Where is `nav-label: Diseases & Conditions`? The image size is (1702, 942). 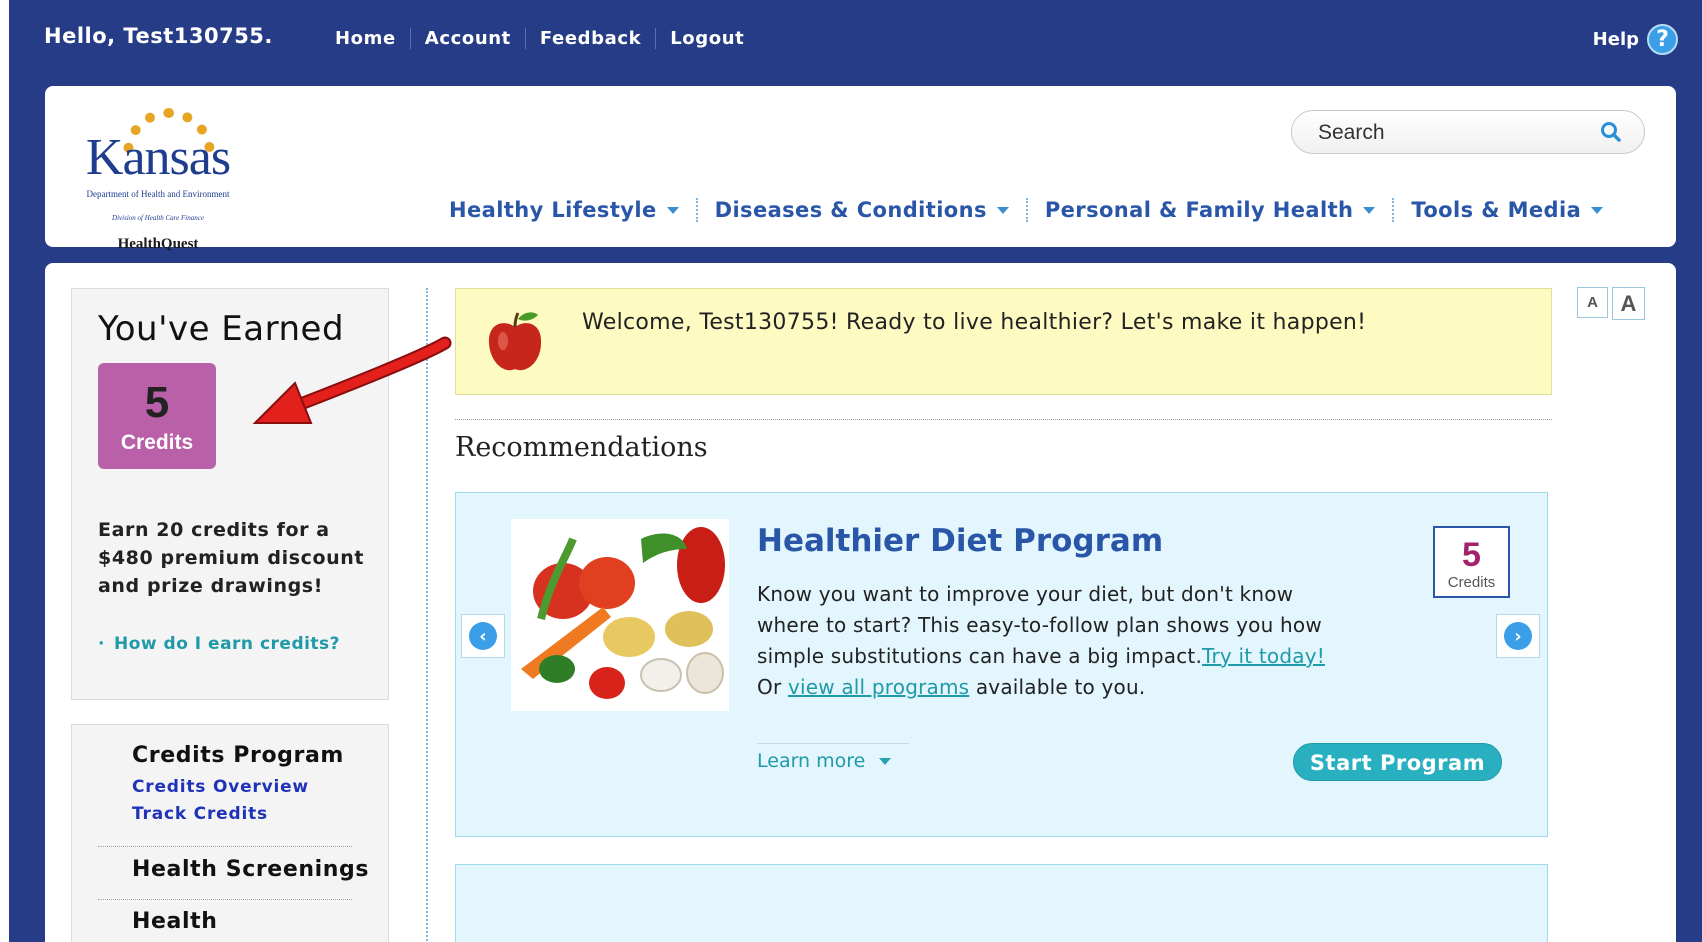
nav-label: Diseases & Conditions is located at coordinates (850, 210).